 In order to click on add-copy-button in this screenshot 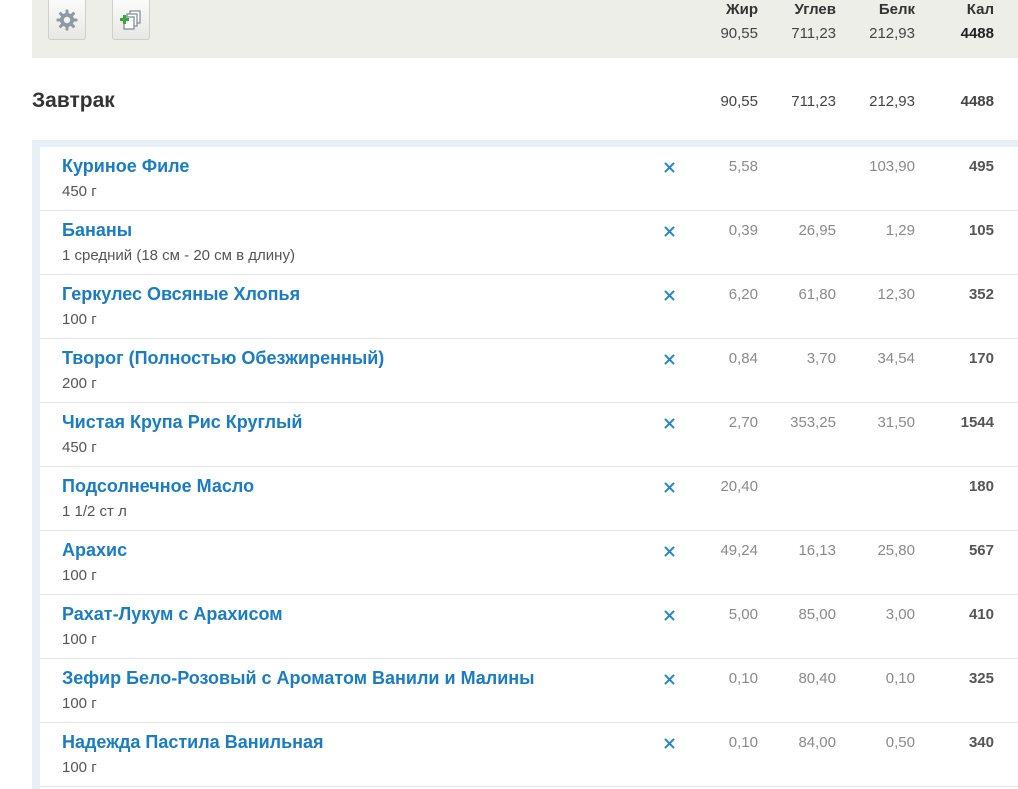, I will do `click(131, 20)`.